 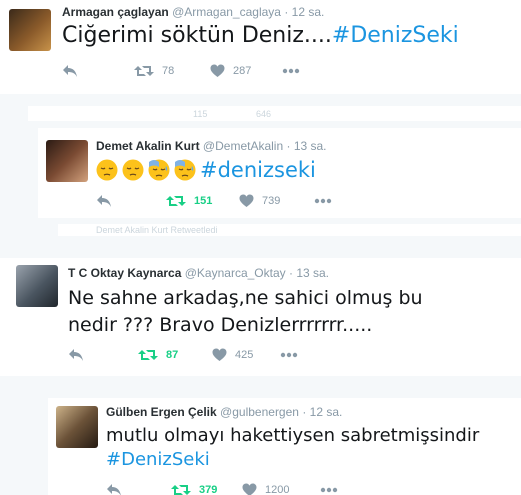 I want to click on author-handle: @DemetAkalin, so click(x=243, y=146).